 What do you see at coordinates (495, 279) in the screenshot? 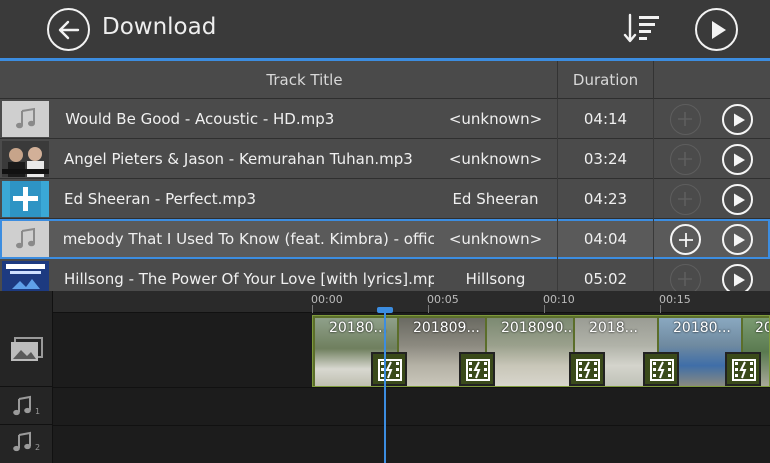
I see `track-artist: Hillsong` at bounding box center [495, 279].